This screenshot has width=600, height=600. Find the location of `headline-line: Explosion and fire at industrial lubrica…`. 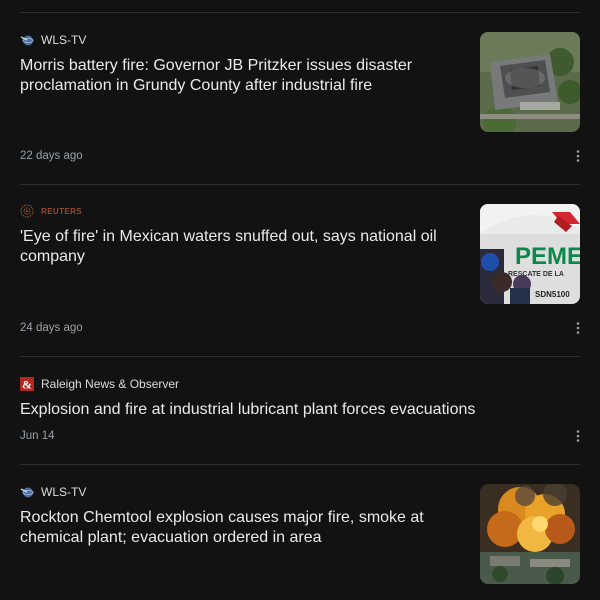

headline-line: Explosion and fire at industrial lubrica… is located at coordinates (248, 409).